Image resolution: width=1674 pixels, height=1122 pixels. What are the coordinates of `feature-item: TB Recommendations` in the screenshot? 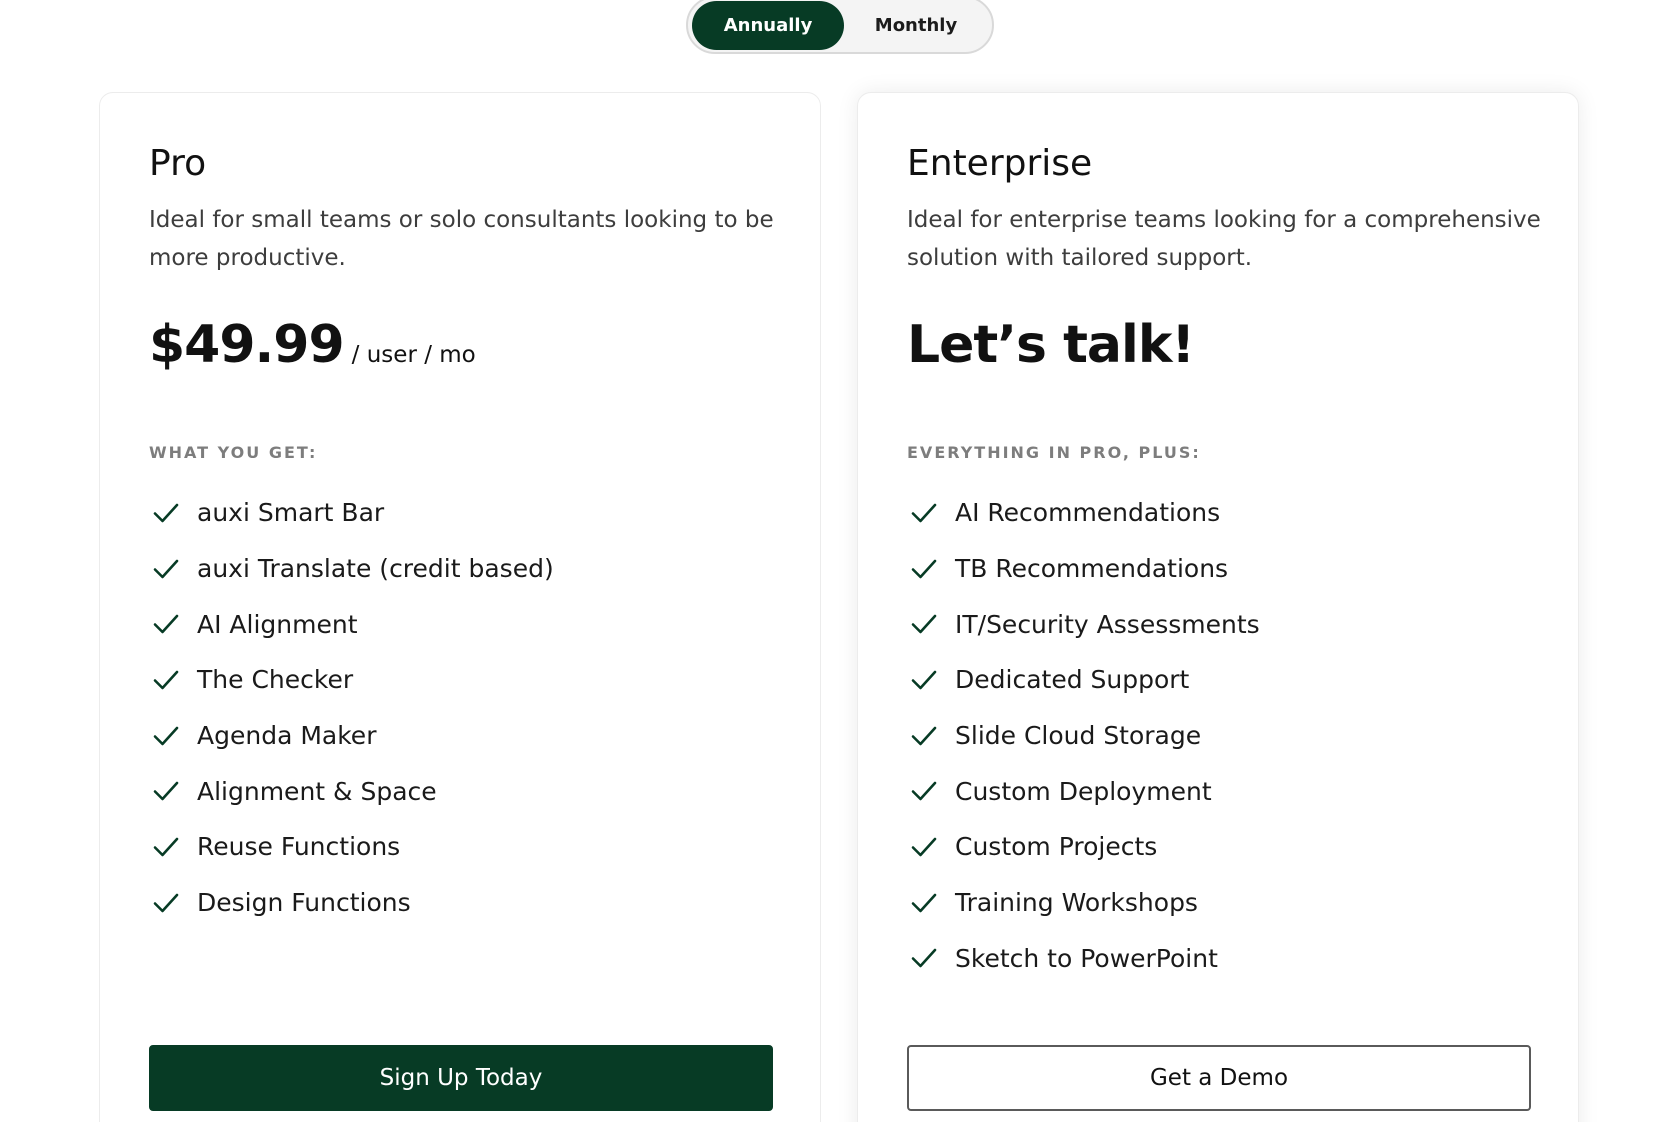 It's located at (1083, 569).